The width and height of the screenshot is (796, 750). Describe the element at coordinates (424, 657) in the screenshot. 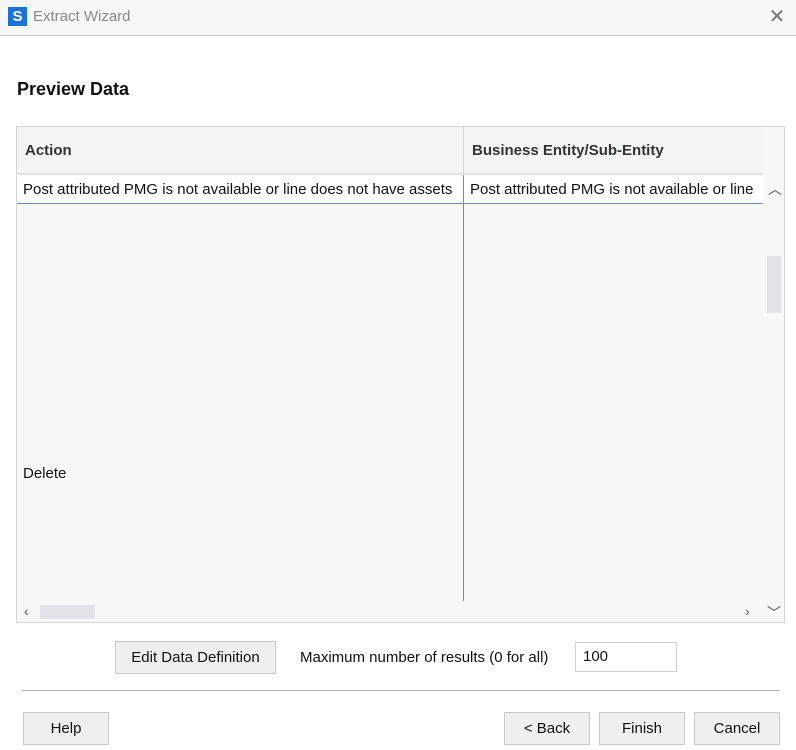

I see `max-results-label: Maximum number of results (0 for all)` at that location.